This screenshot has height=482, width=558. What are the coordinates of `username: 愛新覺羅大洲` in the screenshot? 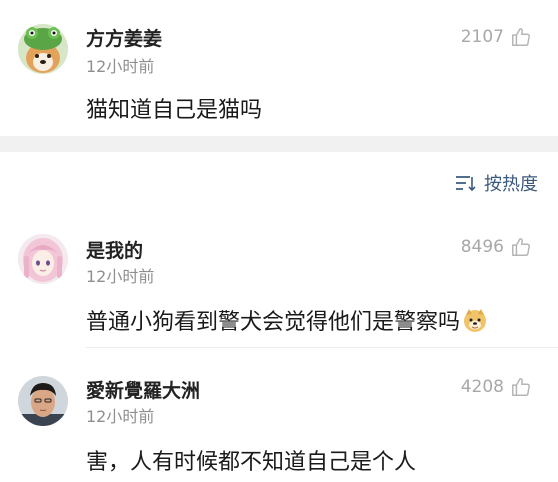 It's located at (143, 389).